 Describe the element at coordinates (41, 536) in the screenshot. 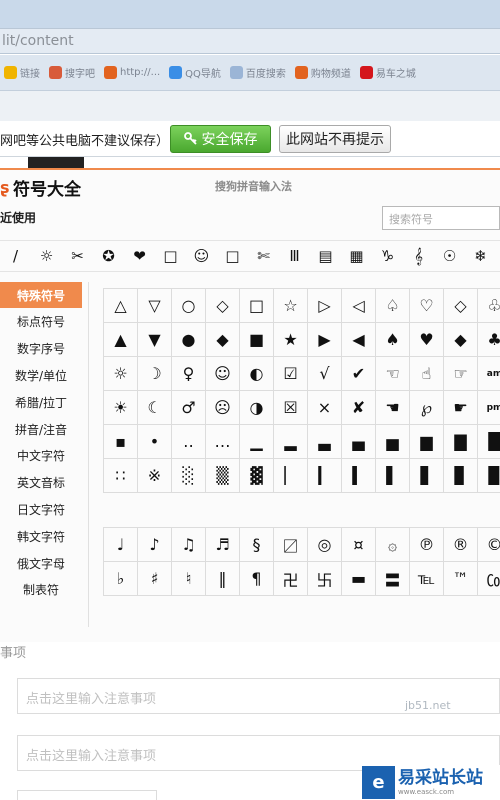

I see `category-item: 韩文字符` at that location.